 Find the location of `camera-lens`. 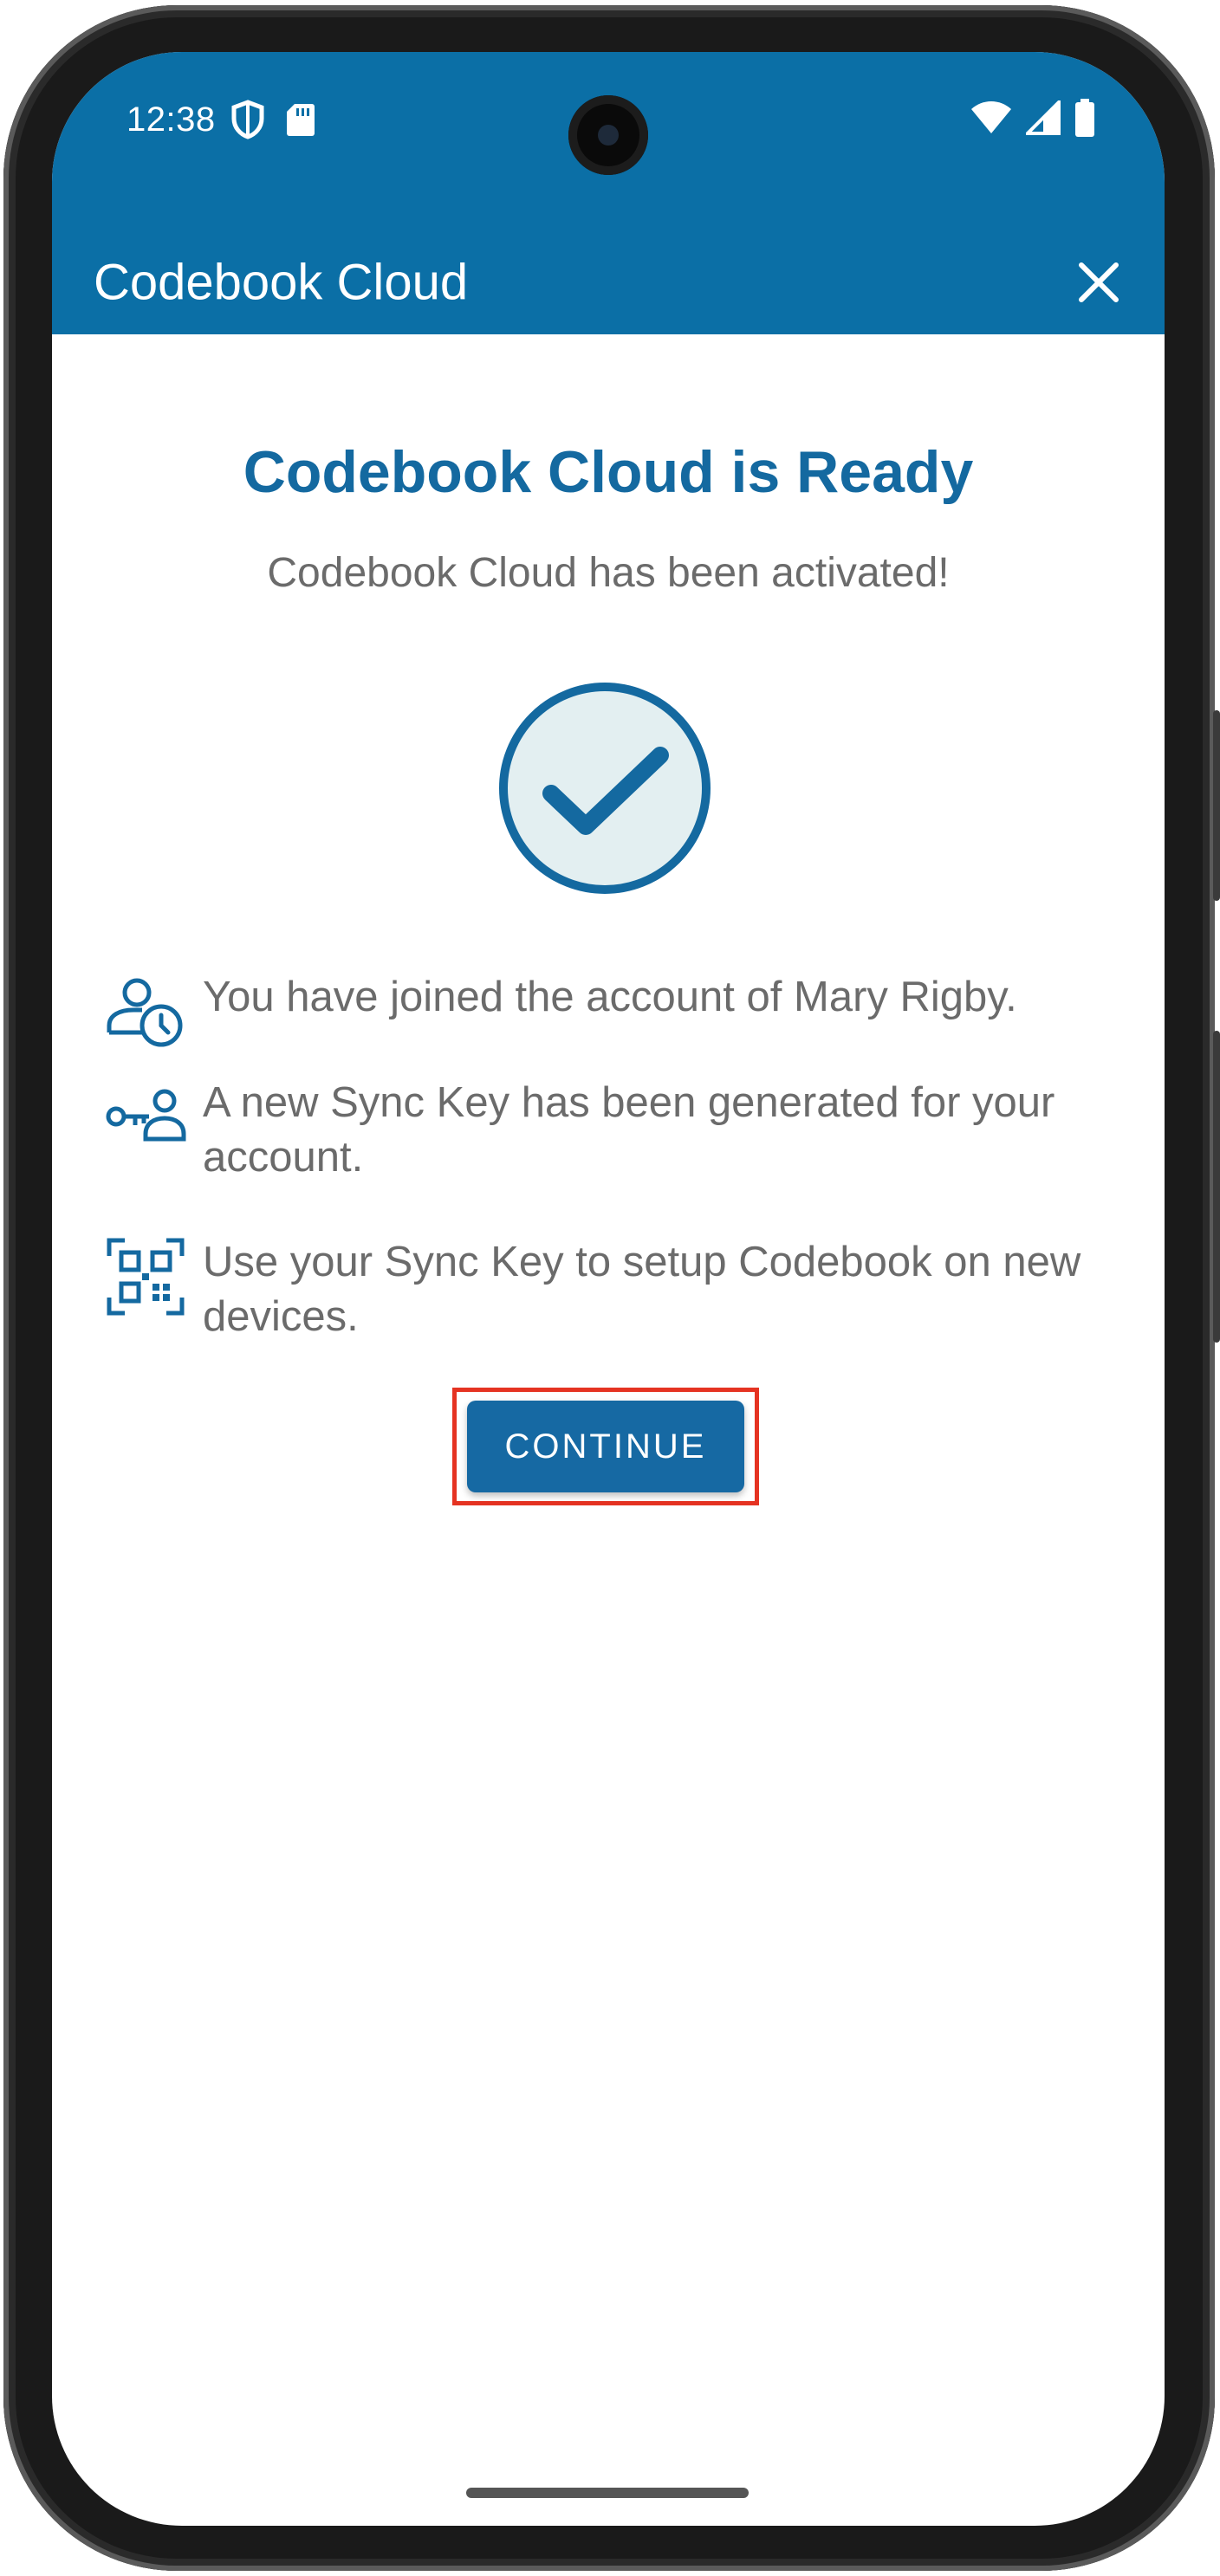

camera-lens is located at coordinates (608, 135).